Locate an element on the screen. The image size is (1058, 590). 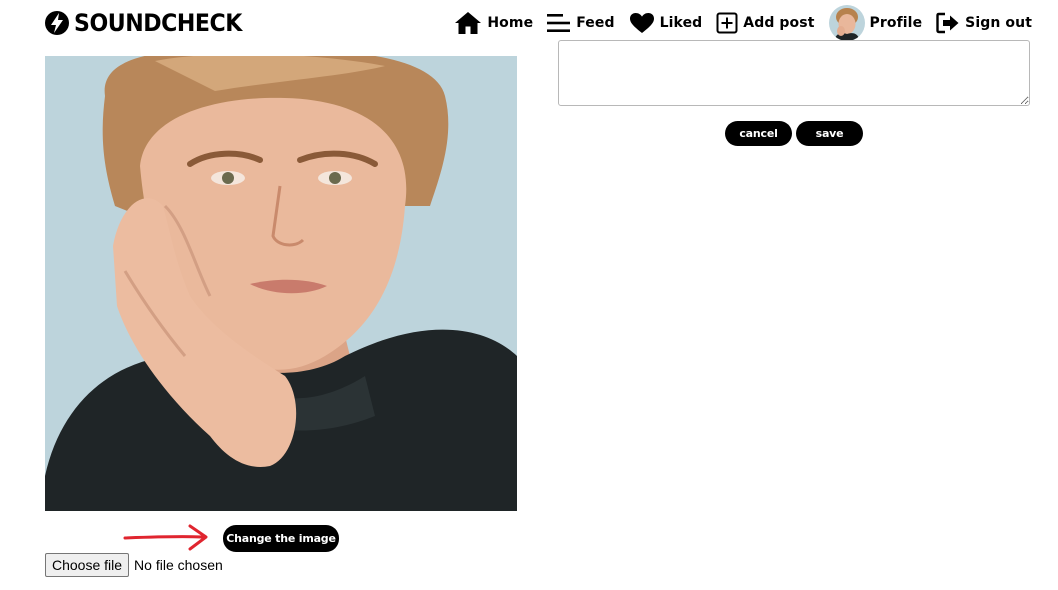
file-input: Choose file No file chosen is located at coordinates (134, 565).